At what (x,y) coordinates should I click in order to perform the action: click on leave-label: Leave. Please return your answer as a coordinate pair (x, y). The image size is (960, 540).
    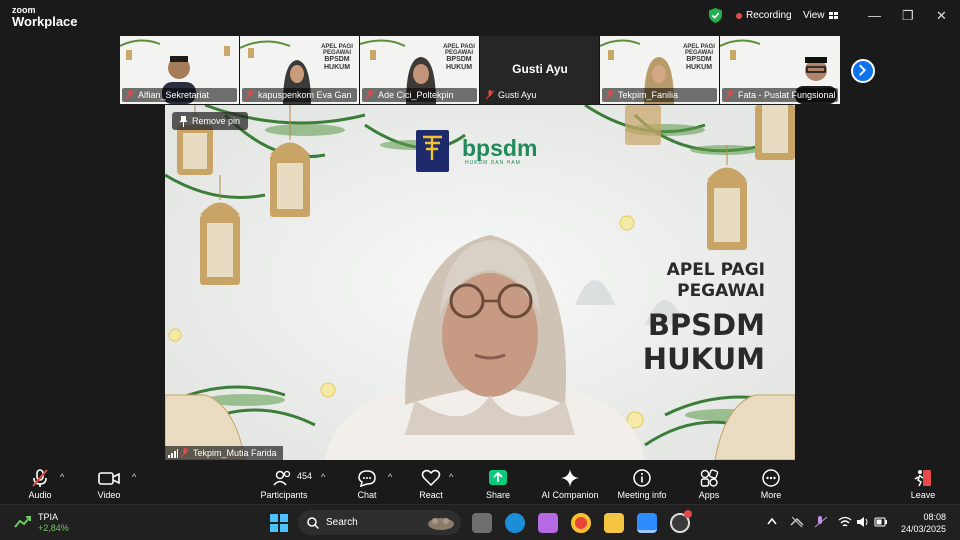
    Looking at the image, I should click on (923, 495).